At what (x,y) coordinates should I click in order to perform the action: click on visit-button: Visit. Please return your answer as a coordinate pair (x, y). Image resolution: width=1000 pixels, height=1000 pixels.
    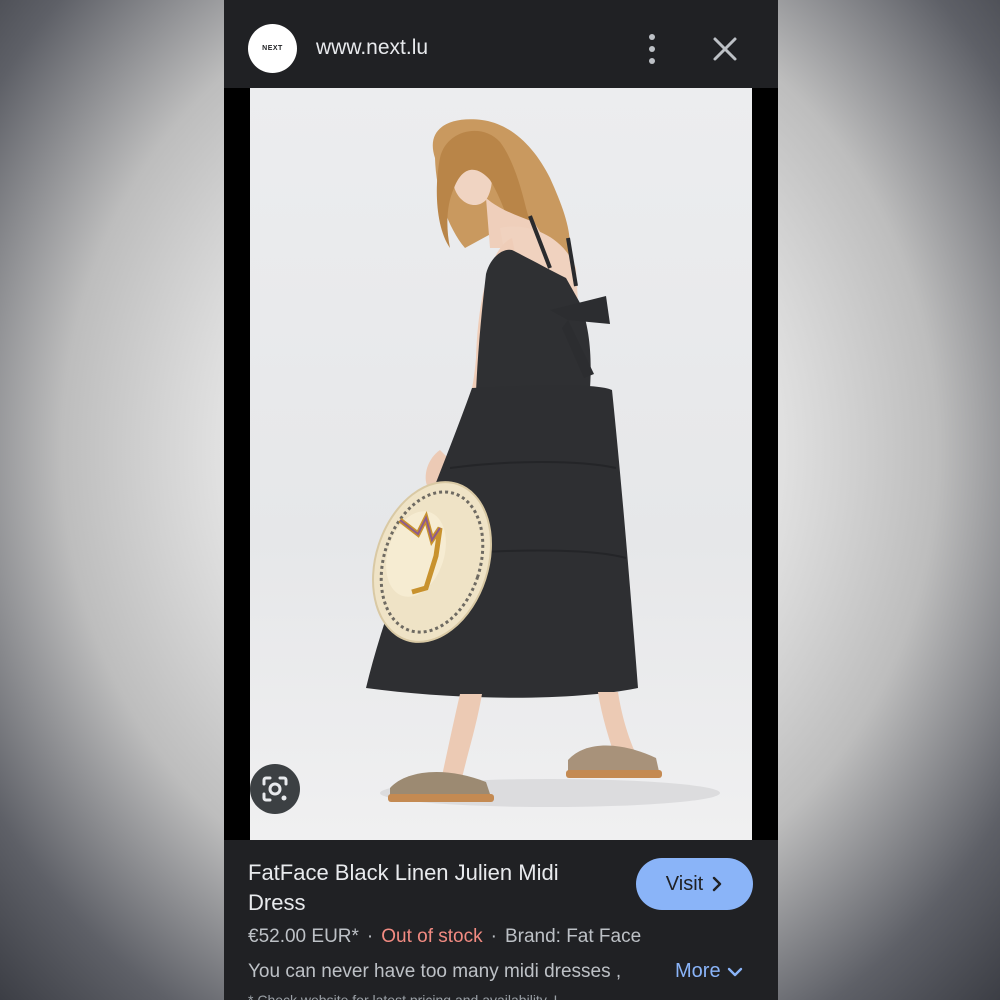
    Looking at the image, I should click on (694, 884).